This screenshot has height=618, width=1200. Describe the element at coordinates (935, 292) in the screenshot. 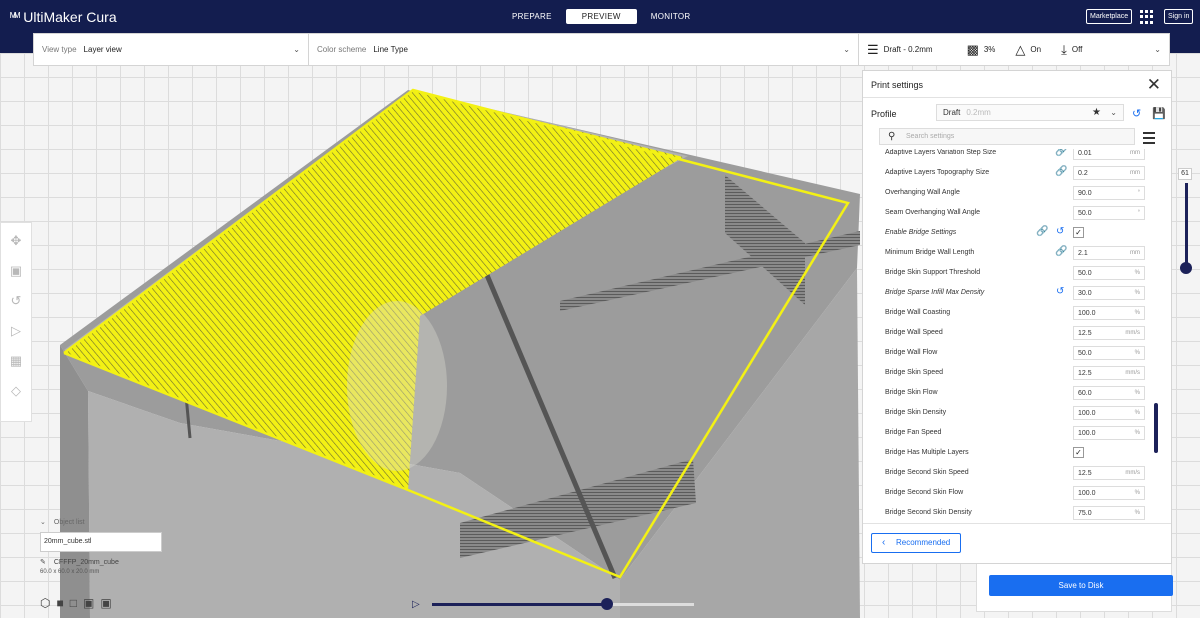

I see `setting-name: Bridge Sparse Infill Max Density` at that location.